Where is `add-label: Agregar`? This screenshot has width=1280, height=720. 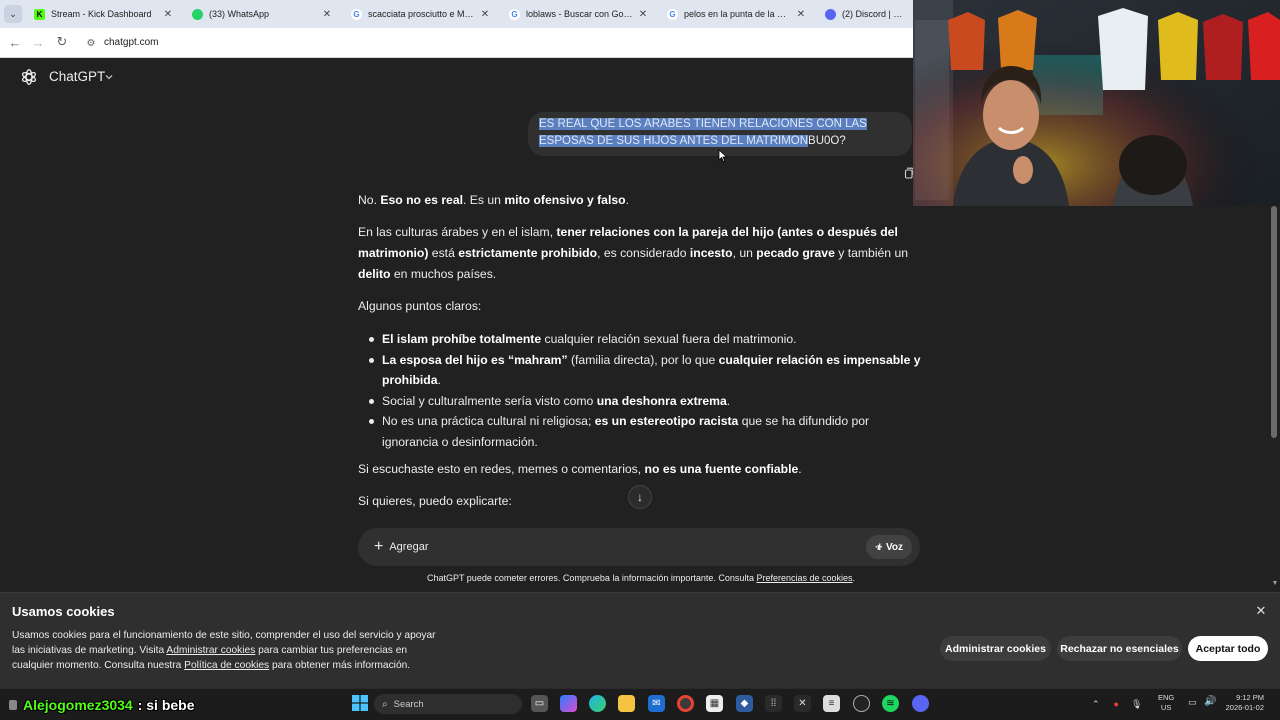
add-label: Agregar is located at coordinates (409, 547).